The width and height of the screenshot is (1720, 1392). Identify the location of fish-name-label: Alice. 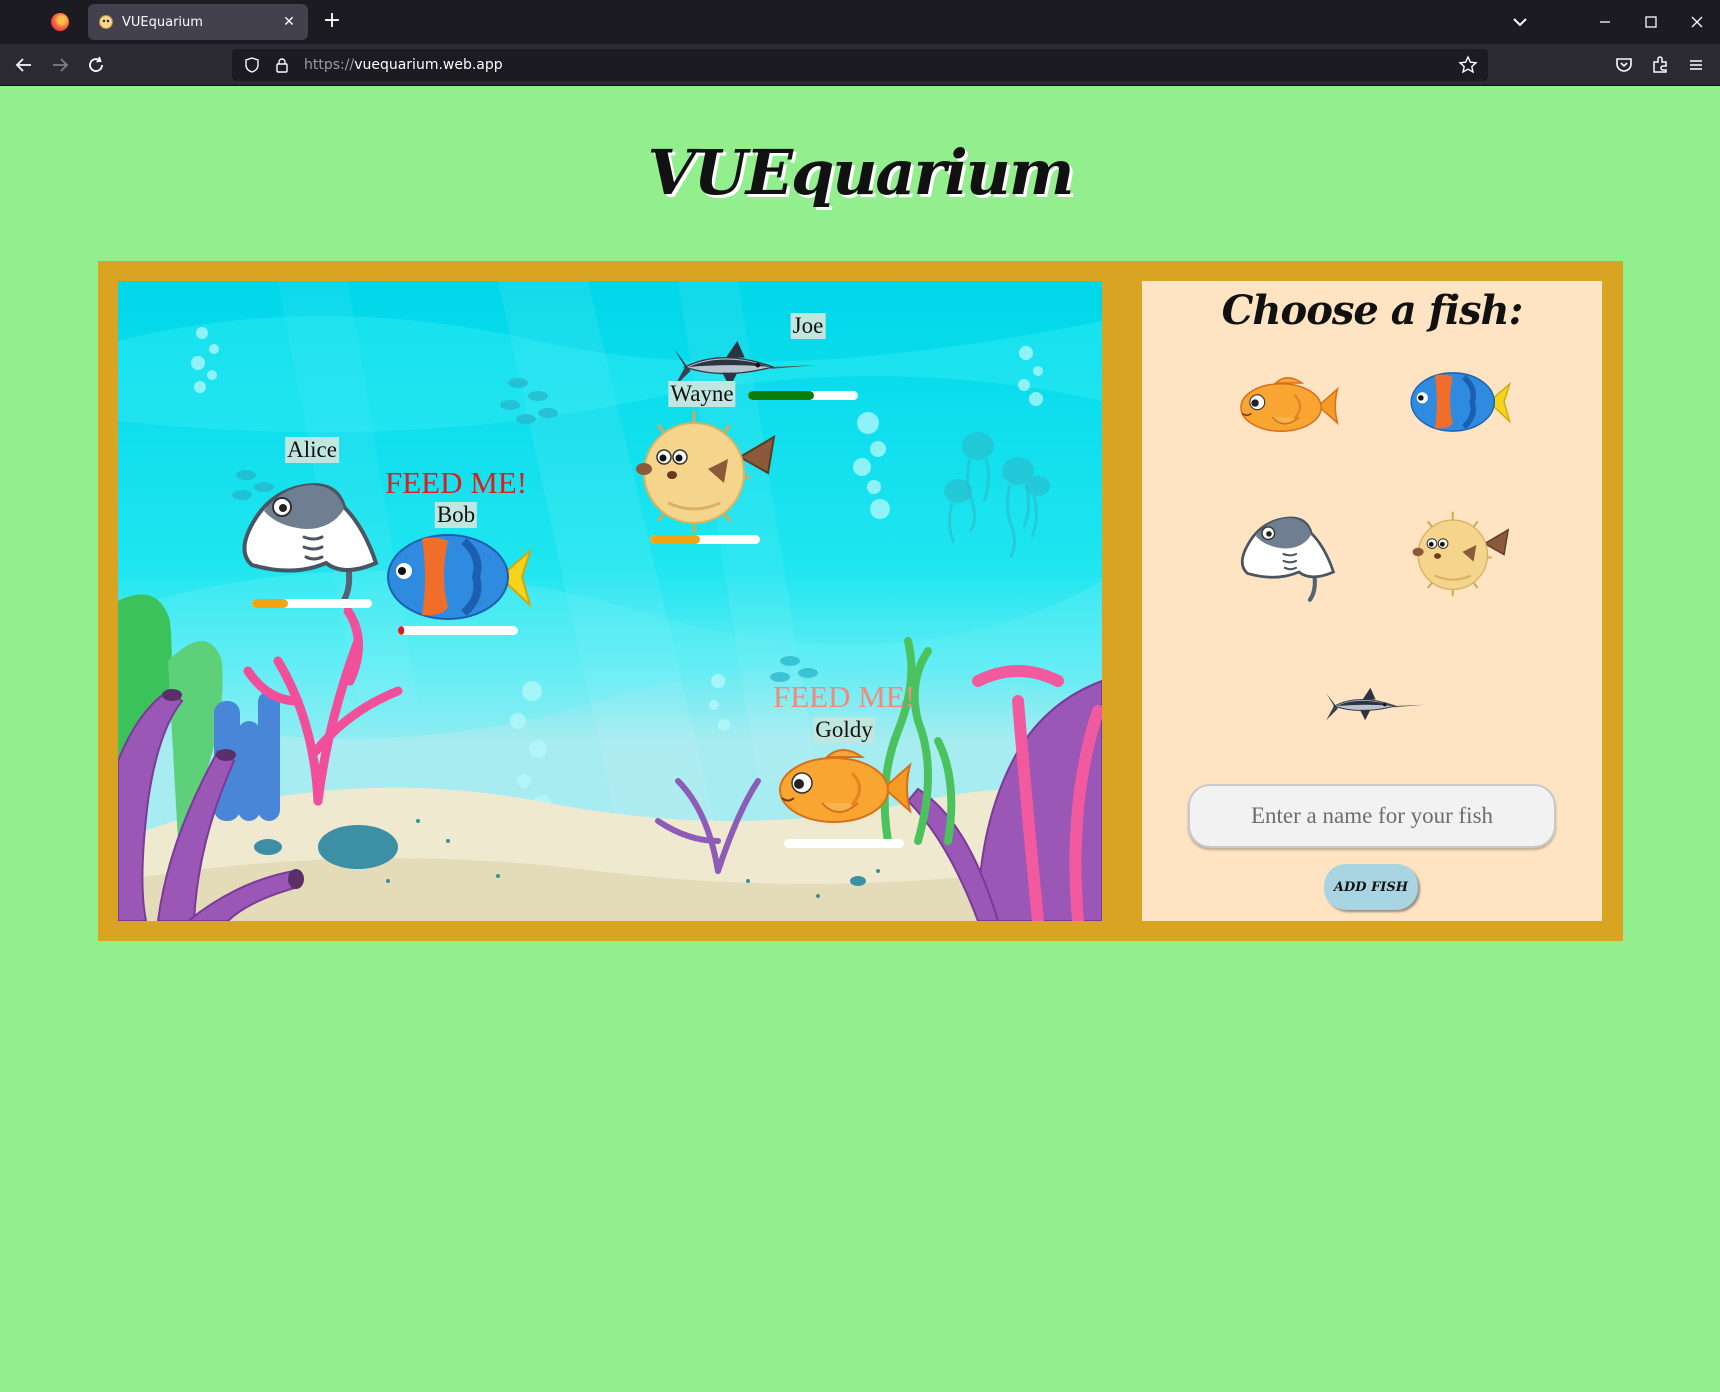
(312, 450).